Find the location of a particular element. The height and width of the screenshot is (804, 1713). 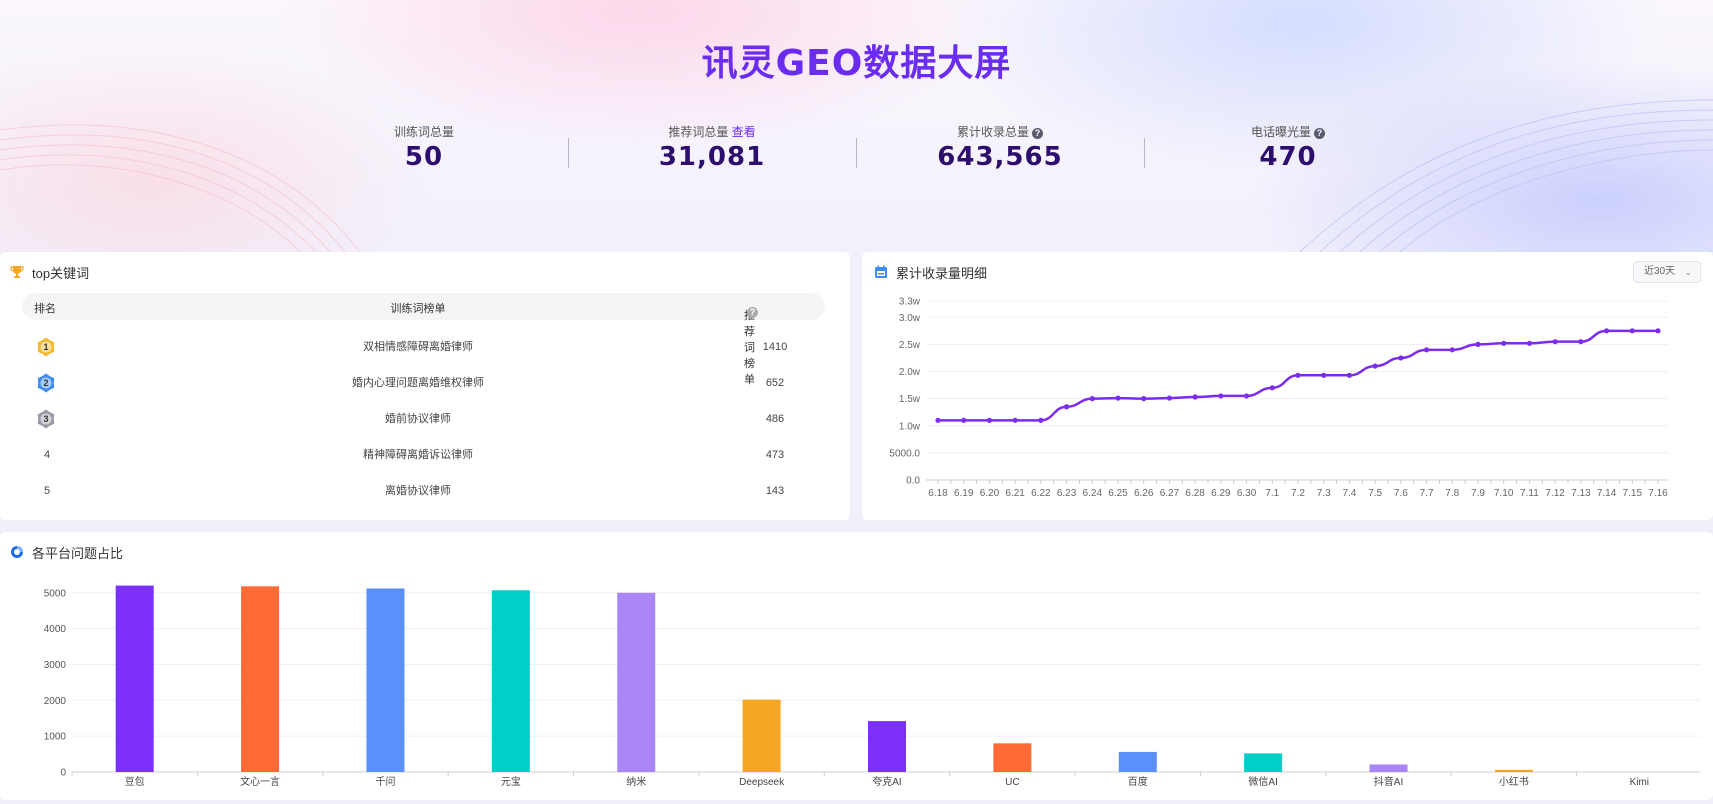

y-tick-label: 0 is located at coordinates (63, 773).